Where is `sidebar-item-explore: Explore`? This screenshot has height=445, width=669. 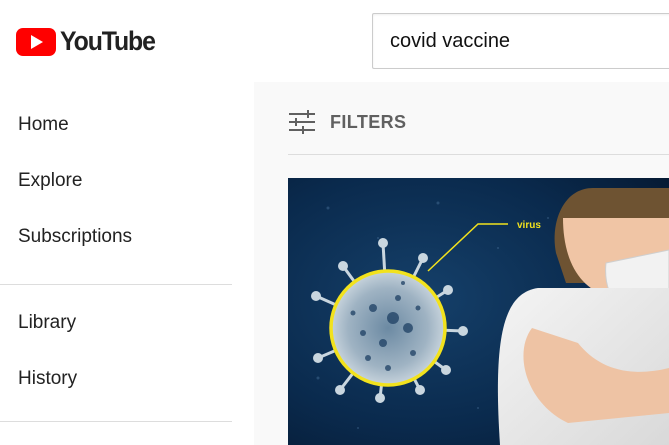
sidebar-item-explore: Explore is located at coordinates (116, 181).